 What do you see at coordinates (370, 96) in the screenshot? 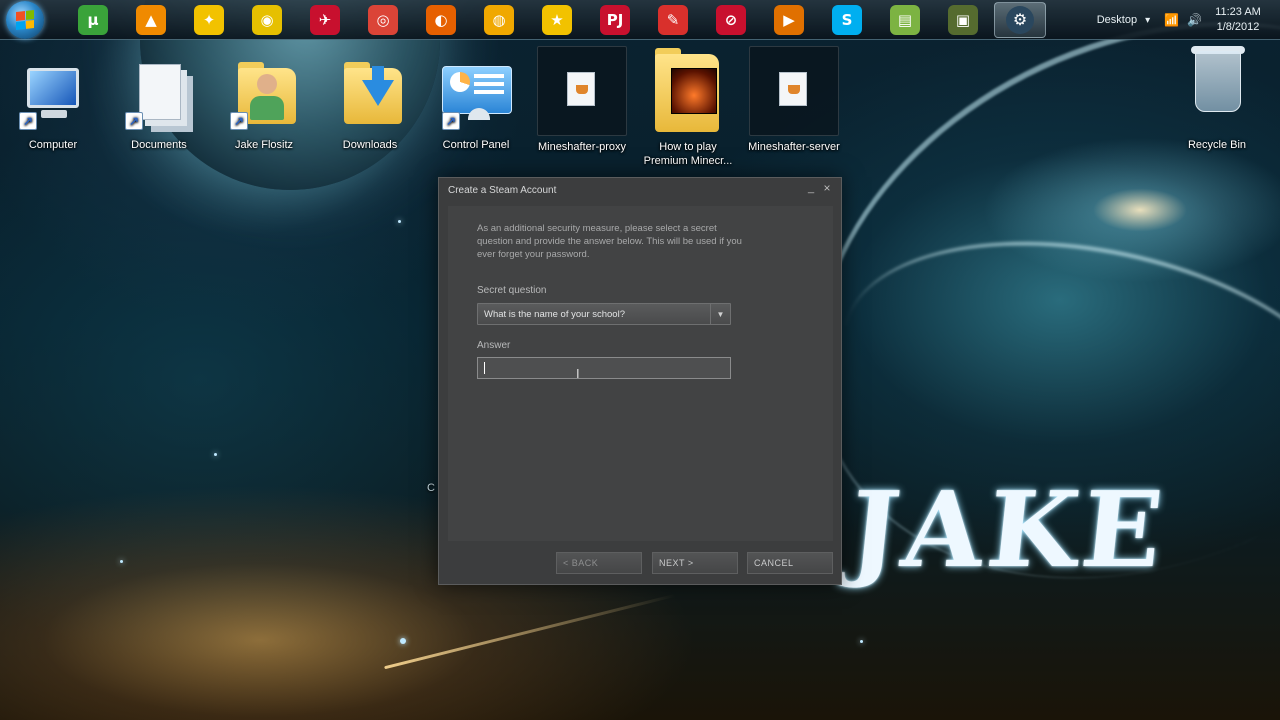
I see `downloads-folder-icon` at bounding box center [370, 96].